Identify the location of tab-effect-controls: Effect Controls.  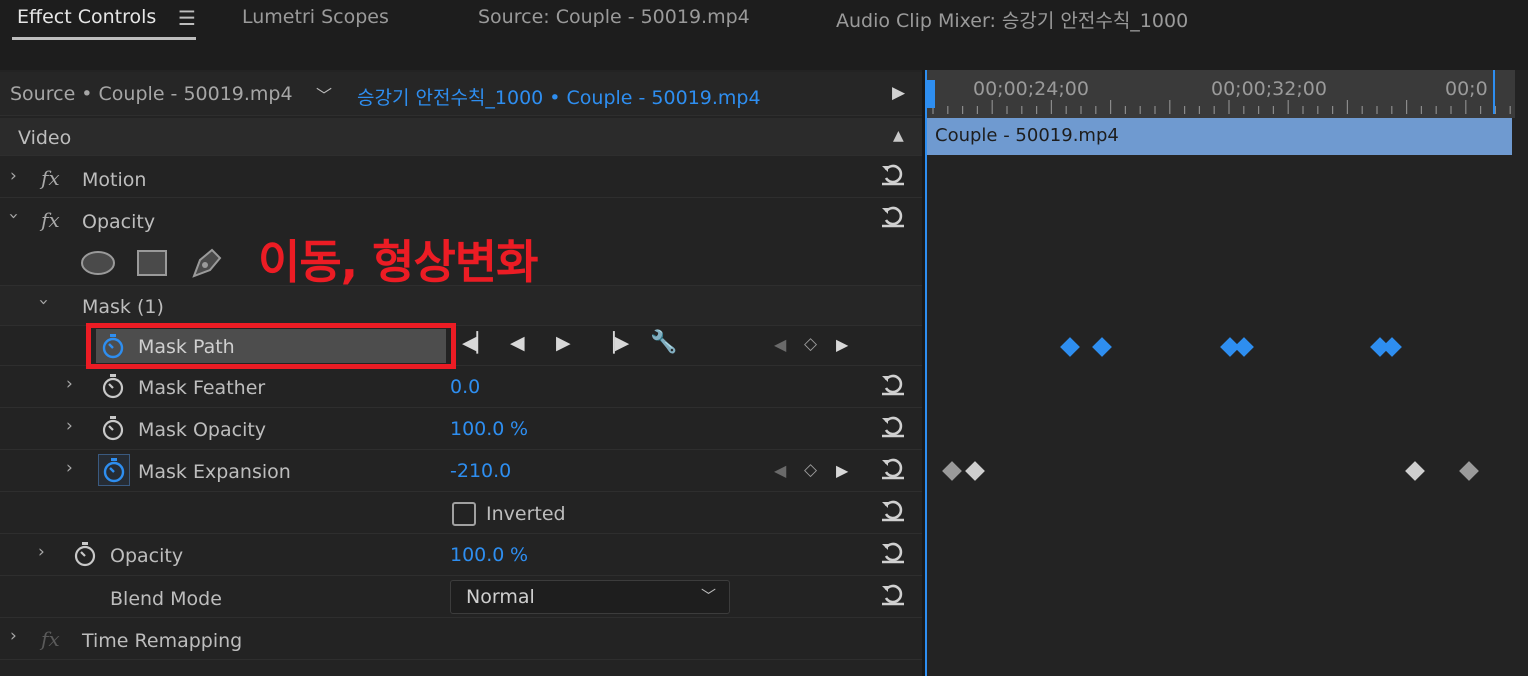
(86, 17).